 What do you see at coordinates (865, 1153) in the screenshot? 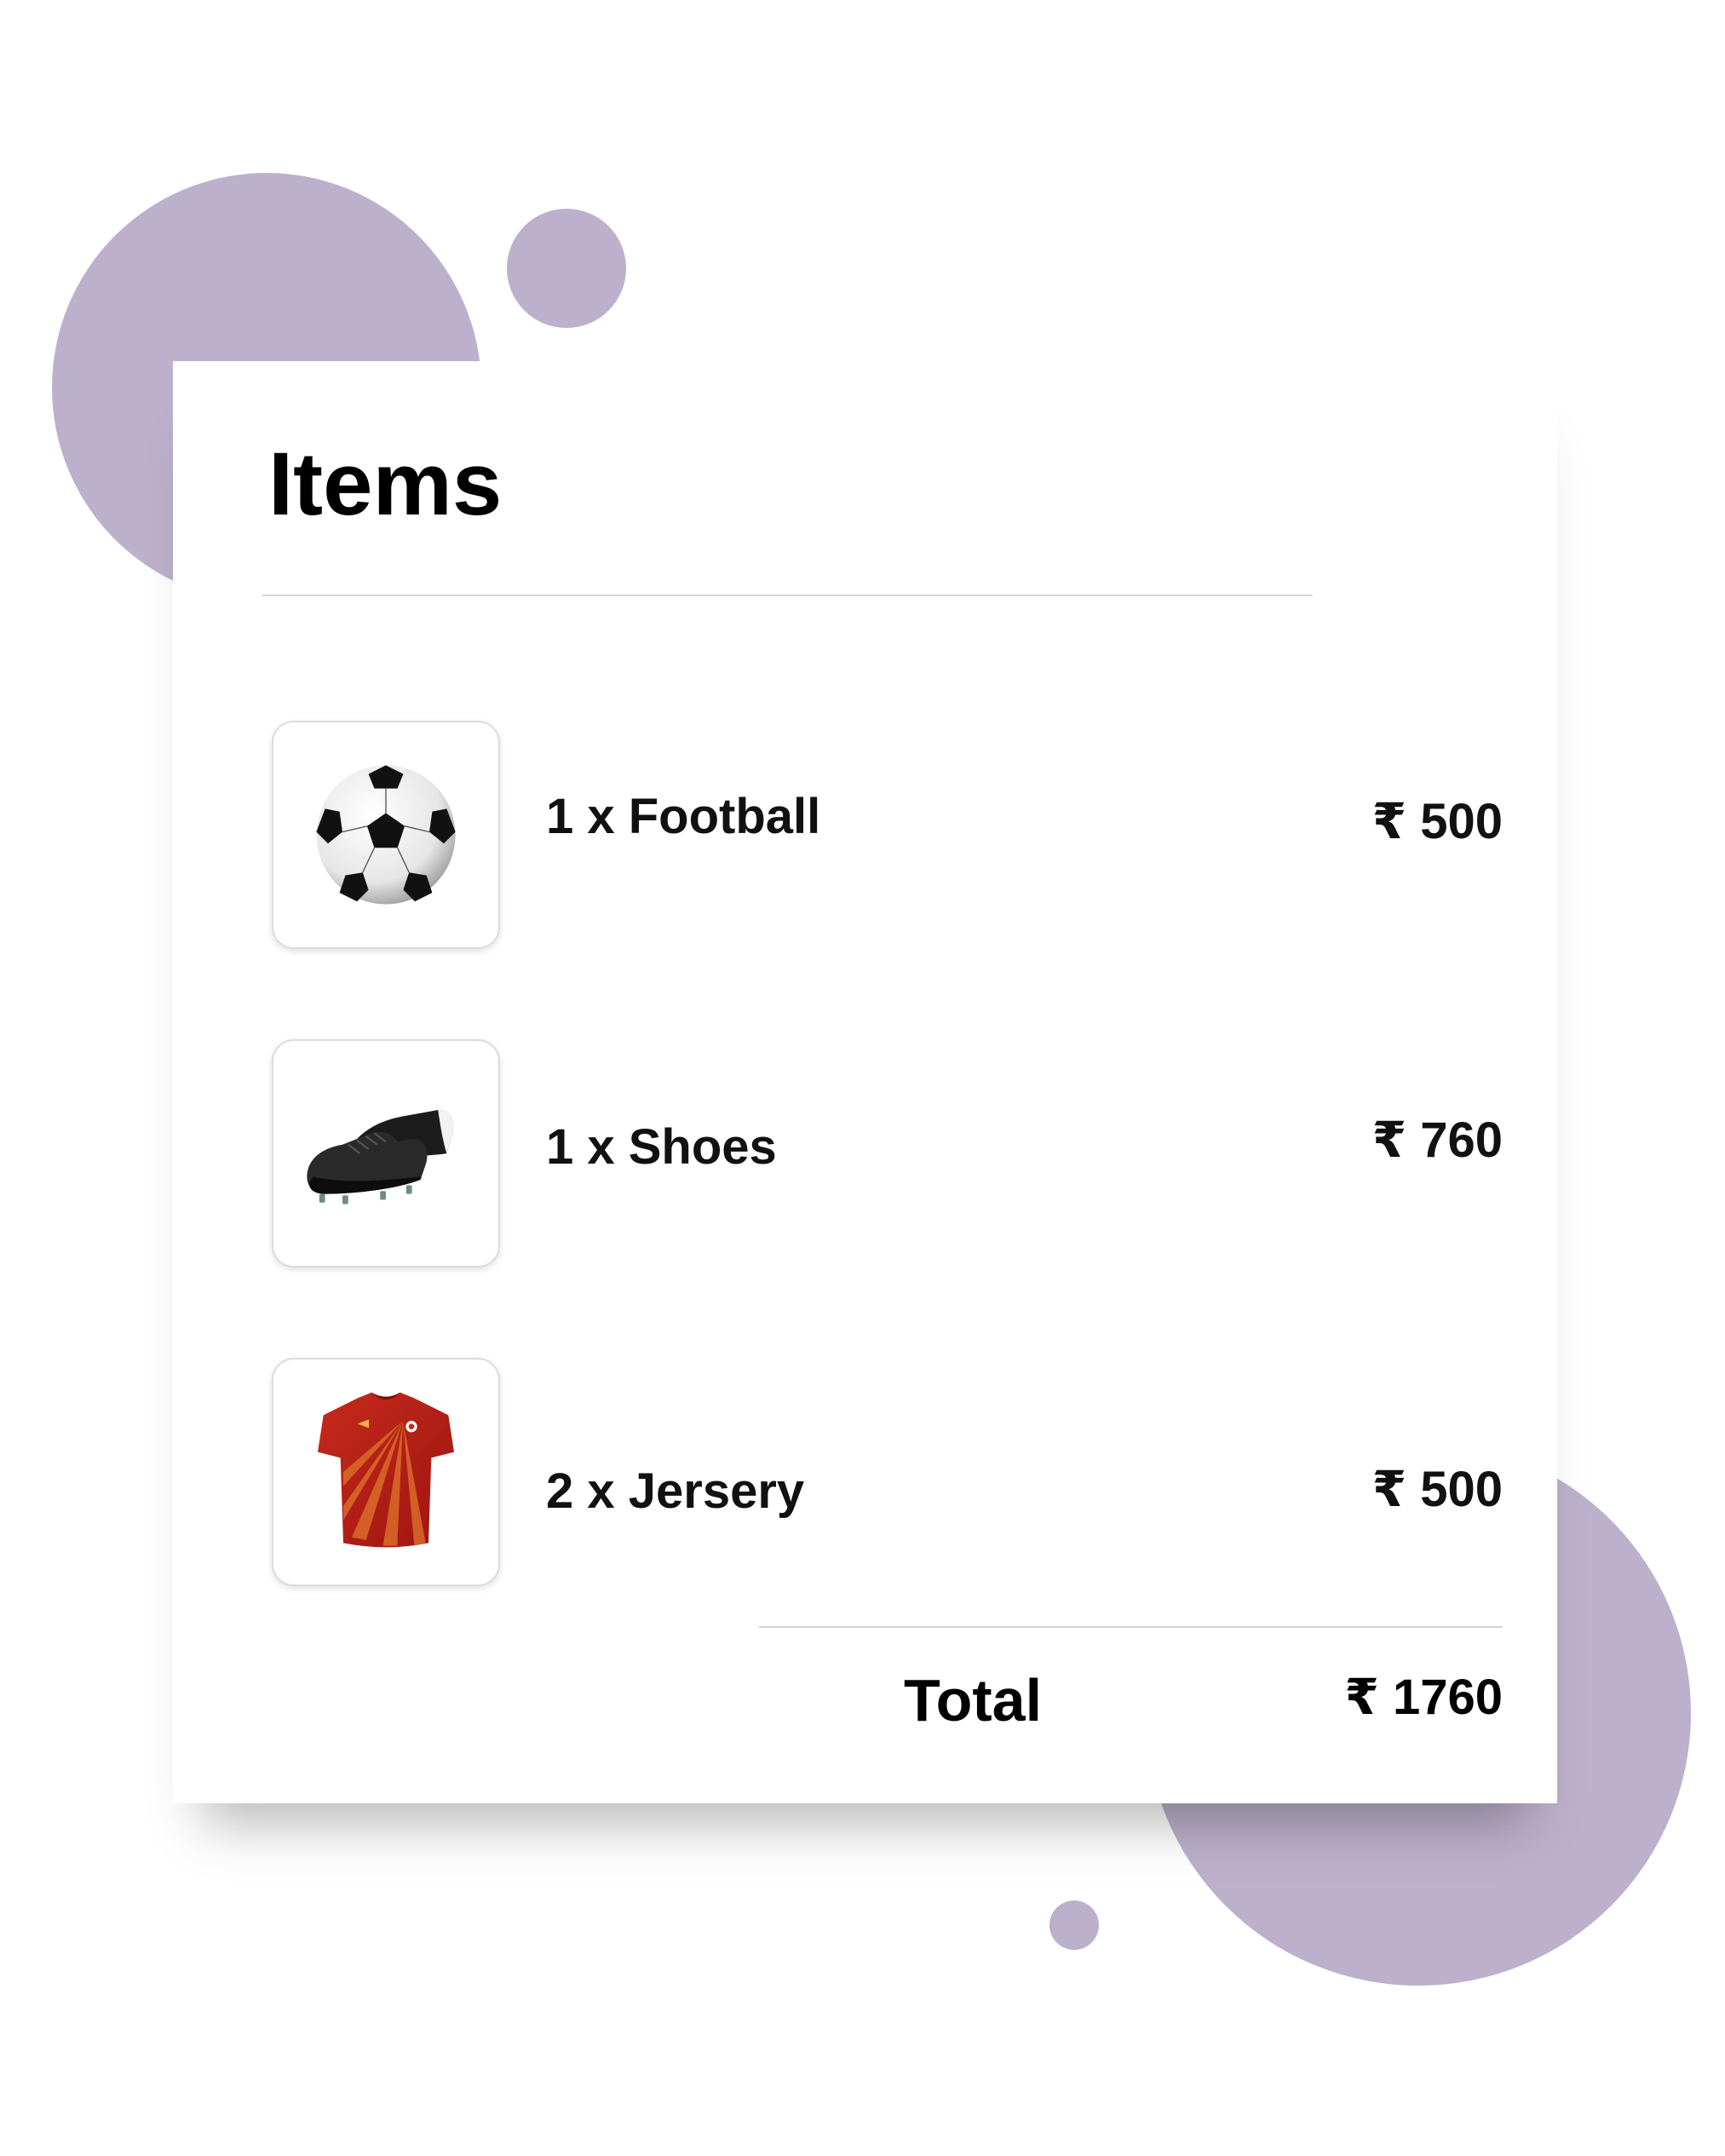
I see `list-item-shoes: 1 x Shoes ₹ 760` at bounding box center [865, 1153].